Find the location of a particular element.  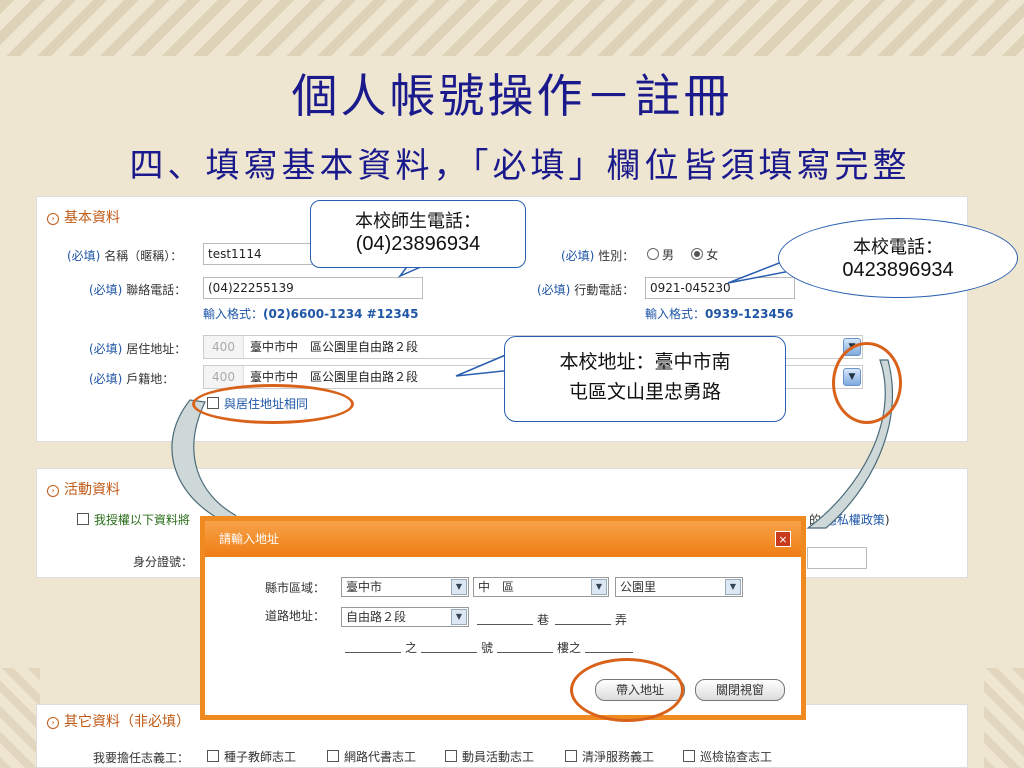

floor-label: 樓之 is located at coordinates (569, 648).